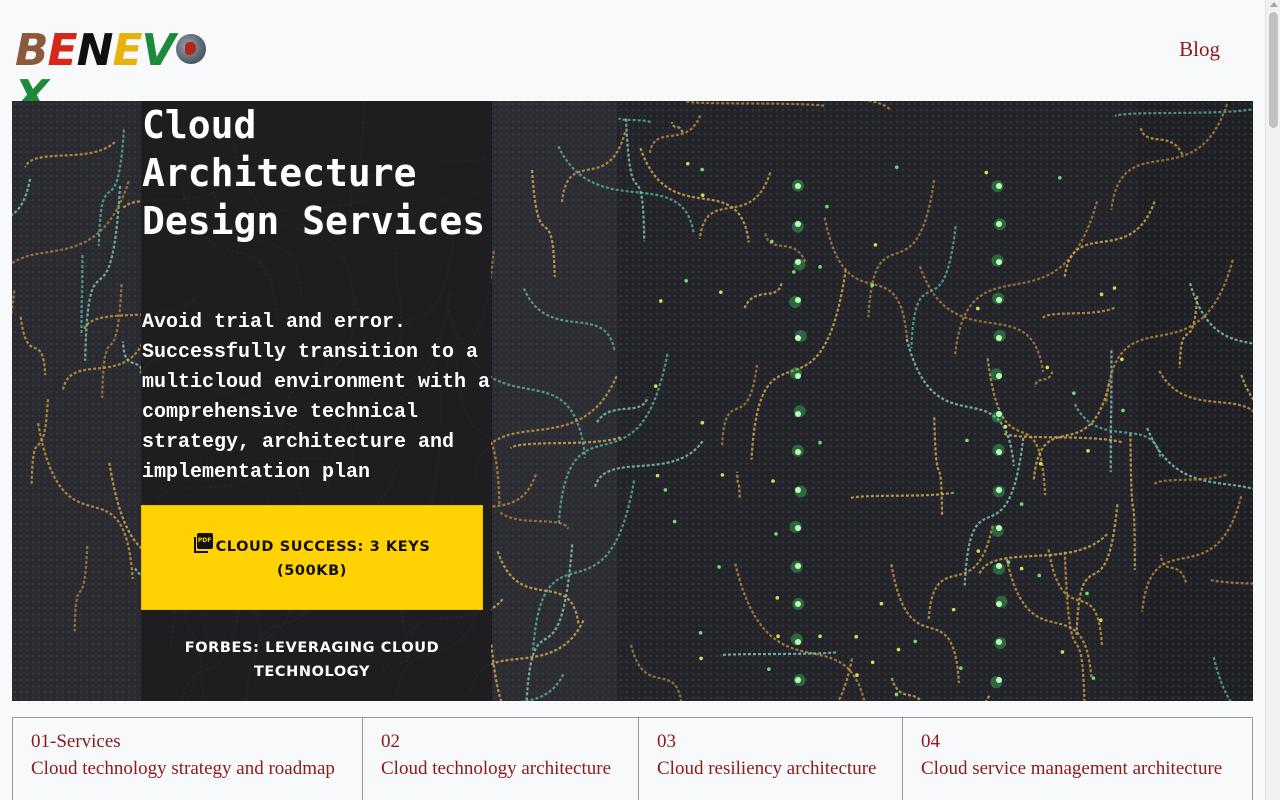 The width and height of the screenshot is (1280, 800). What do you see at coordinates (496, 768) in the screenshot?
I see `service-title: Cloud technology architecture` at bounding box center [496, 768].